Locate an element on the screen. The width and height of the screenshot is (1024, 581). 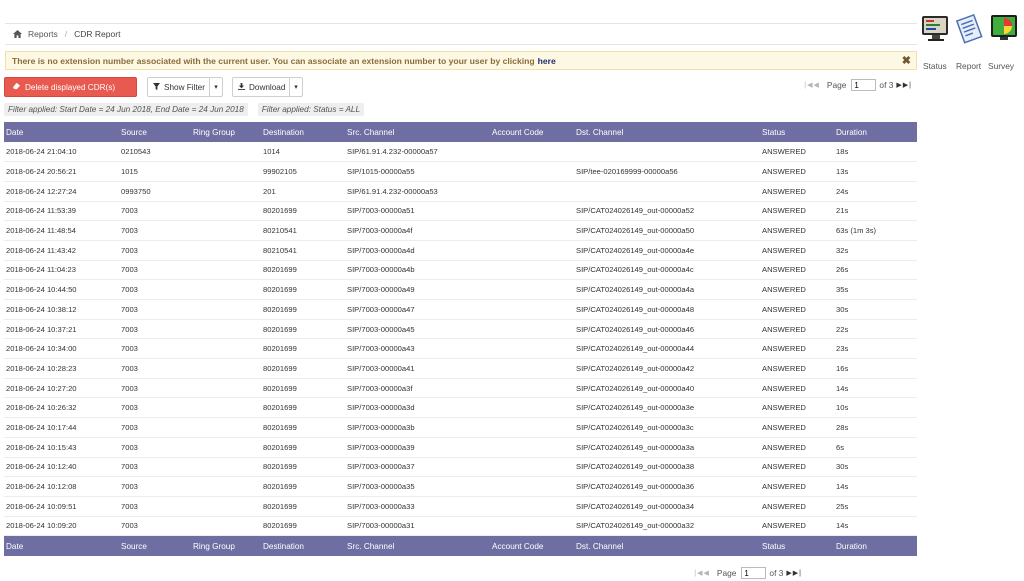
header-column-src-channel: Src. Channel is located at coordinates (417, 132).